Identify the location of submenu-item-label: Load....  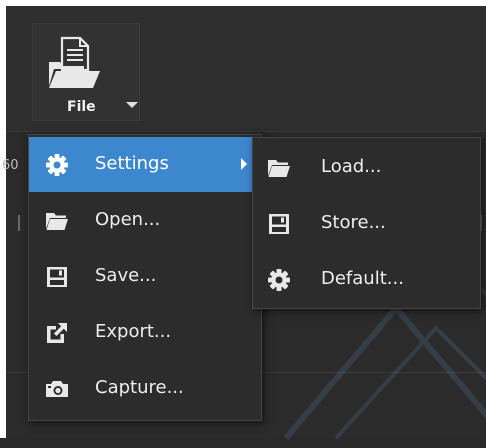
(351, 166).